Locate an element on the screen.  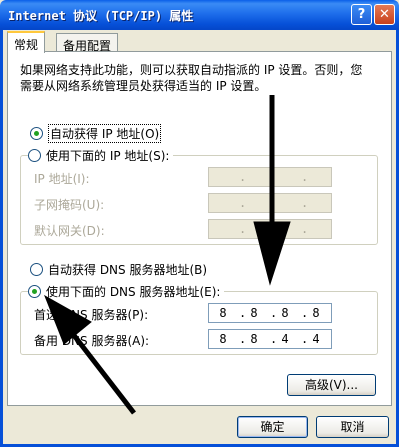
radio-manual-ip: 使用下面的 IP 地址(S): is located at coordinates (101, 155).